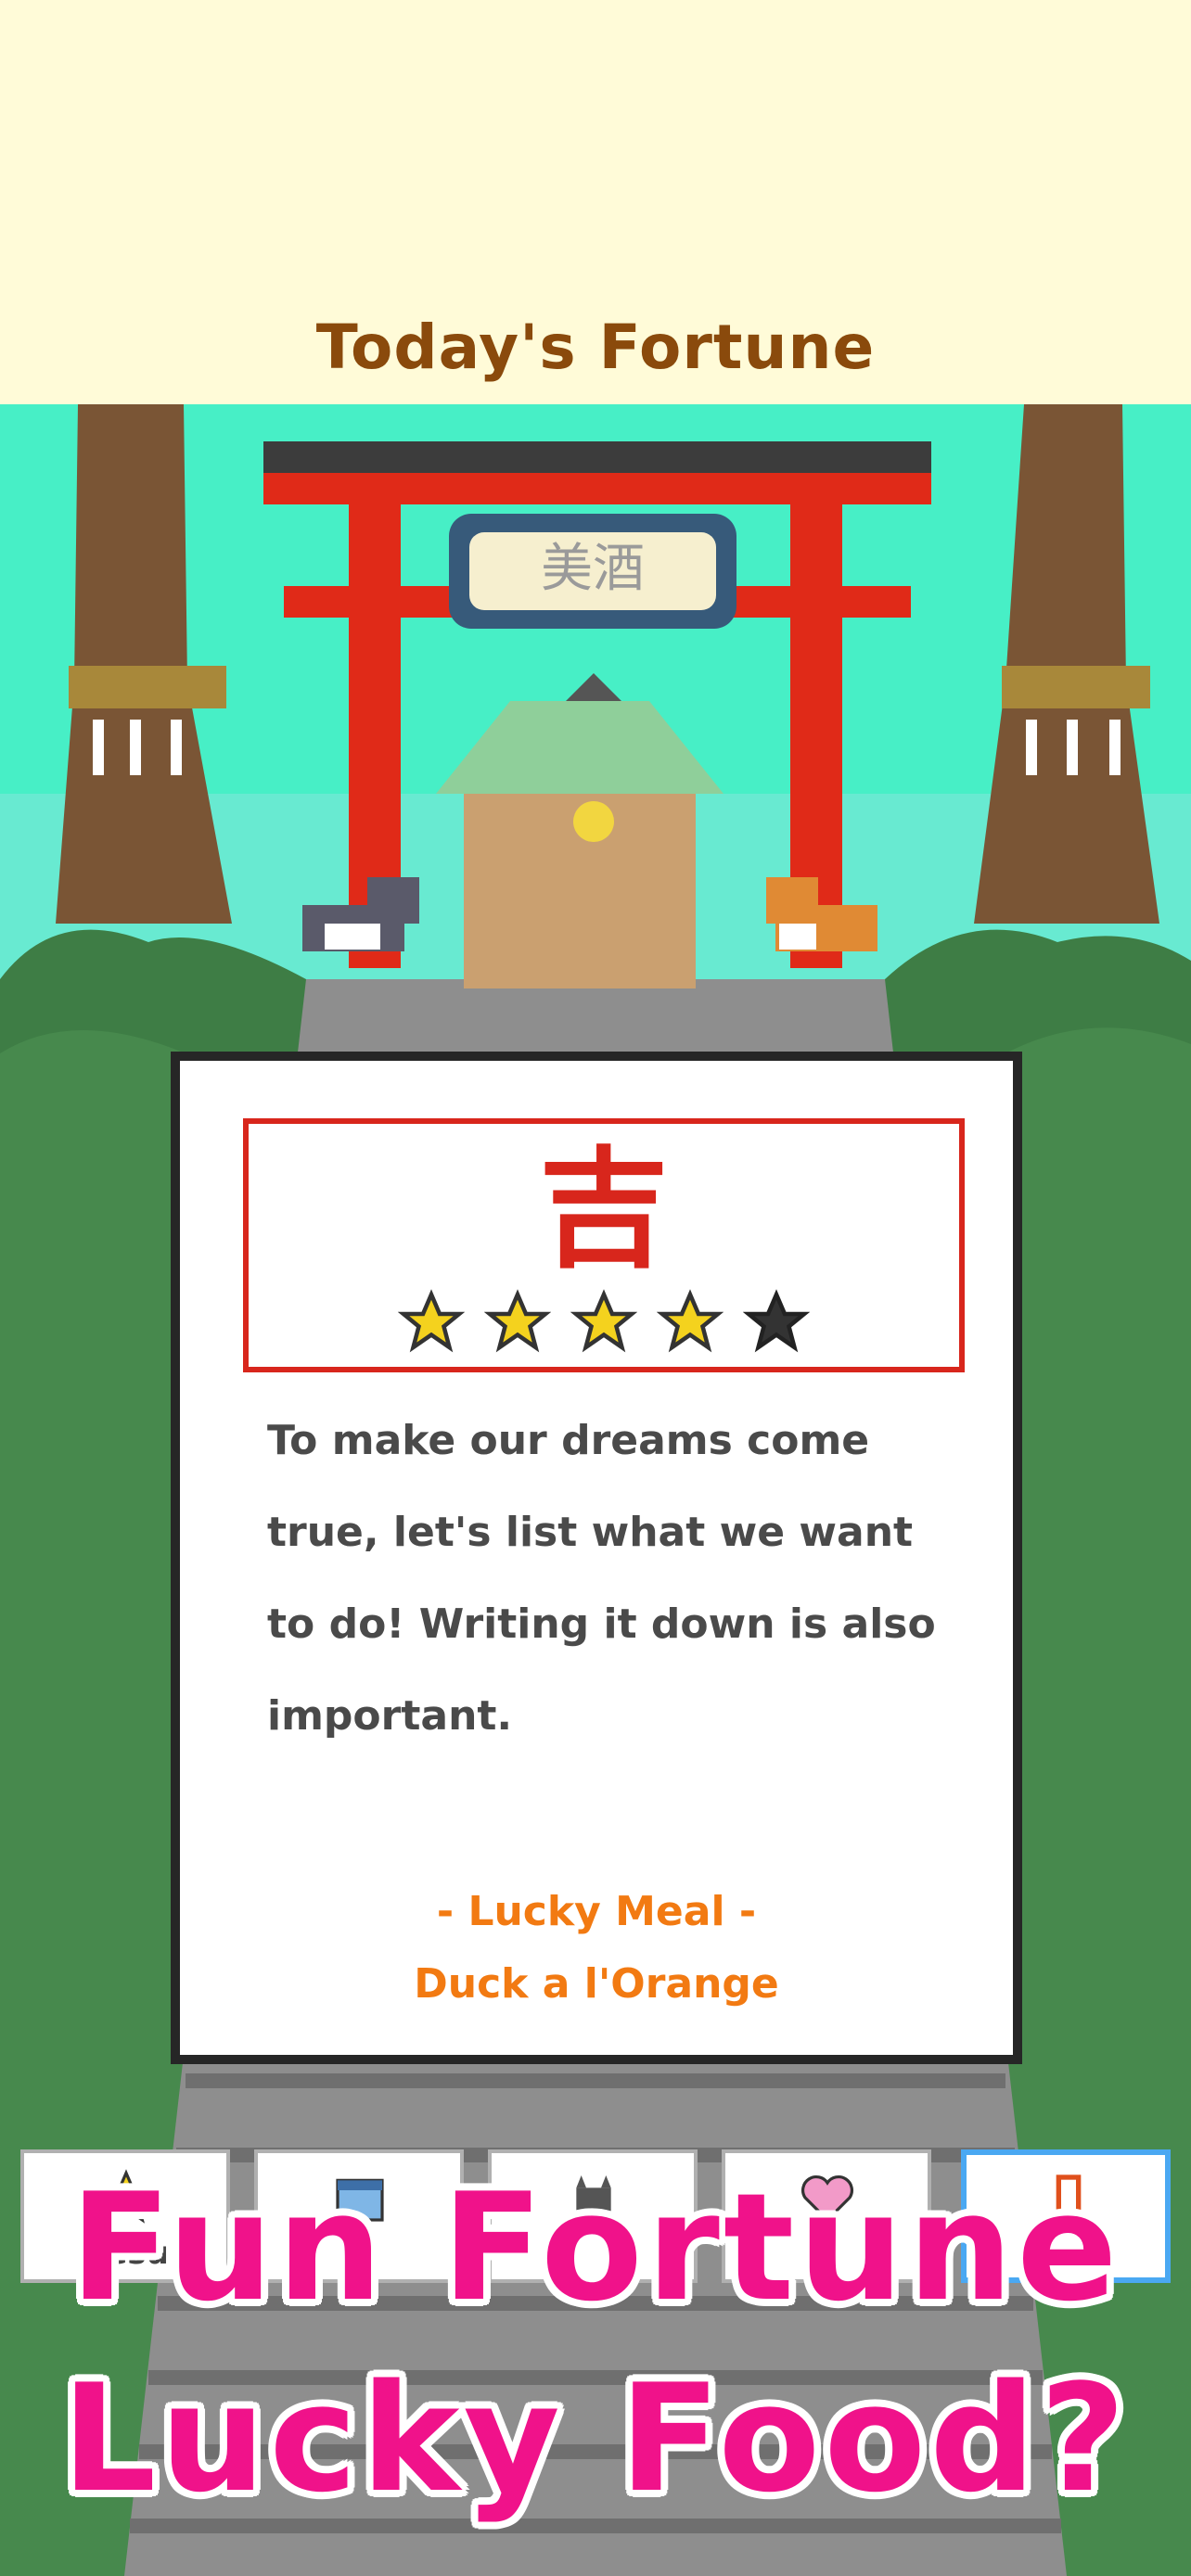  I want to click on star-icon-empty, so click(777, 1321).